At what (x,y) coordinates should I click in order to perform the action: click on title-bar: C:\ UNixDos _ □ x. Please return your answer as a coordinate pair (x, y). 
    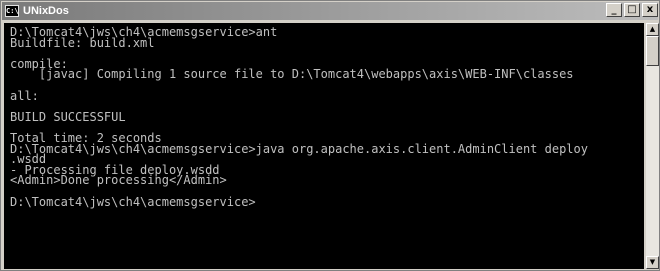
    Looking at the image, I should click on (330, 11).